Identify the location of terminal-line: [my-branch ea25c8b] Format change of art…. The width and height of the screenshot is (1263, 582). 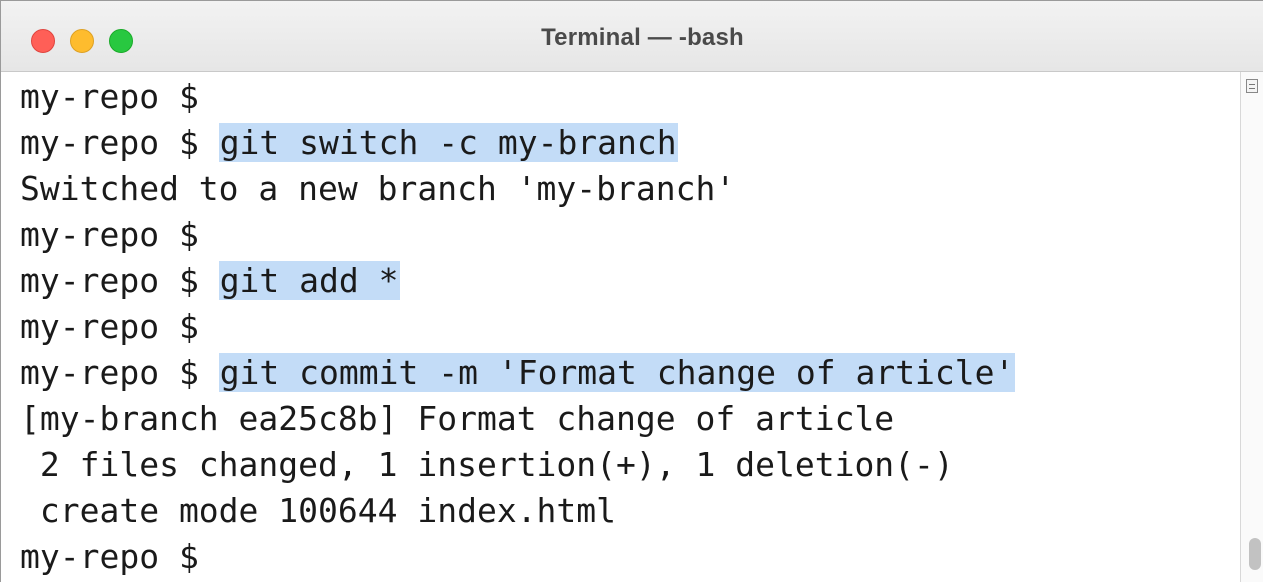
(457, 419).